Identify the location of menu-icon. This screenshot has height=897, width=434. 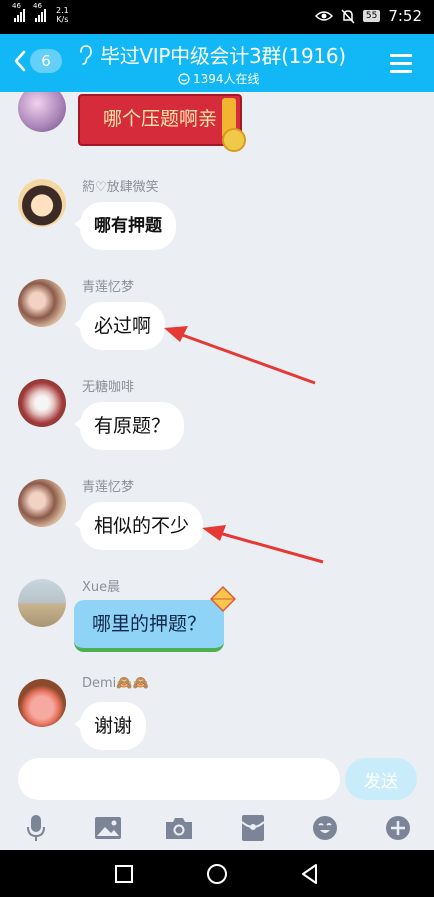
(401, 55).